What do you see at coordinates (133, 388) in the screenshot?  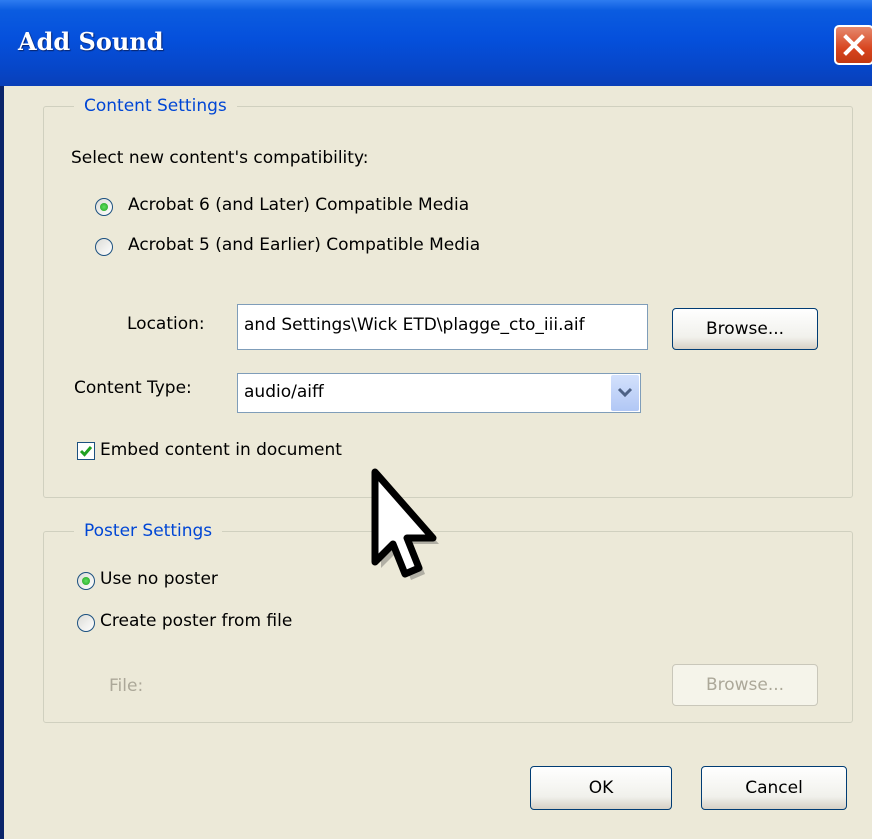 I see `content-type-label: Content Type:` at bounding box center [133, 388].